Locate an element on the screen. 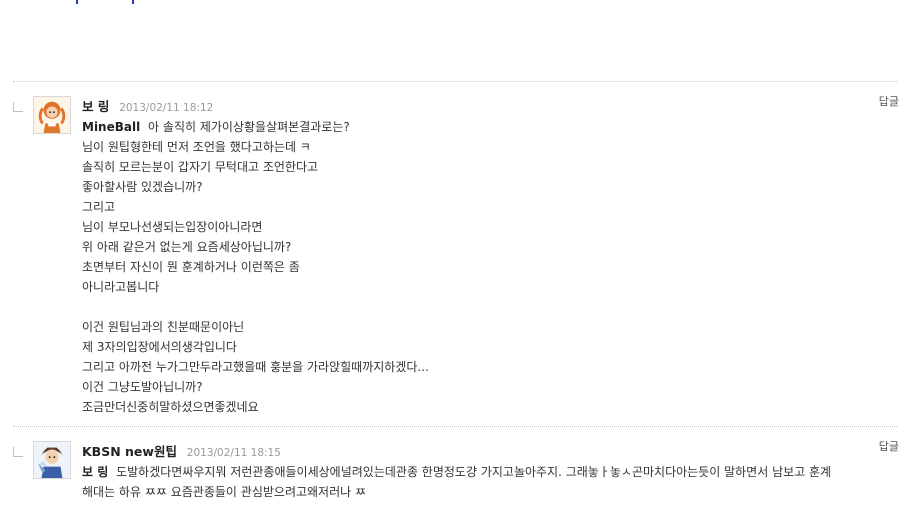 The image size is (907, 507). author-name: KBSN new원팁 is located at coordinates (129, 451).